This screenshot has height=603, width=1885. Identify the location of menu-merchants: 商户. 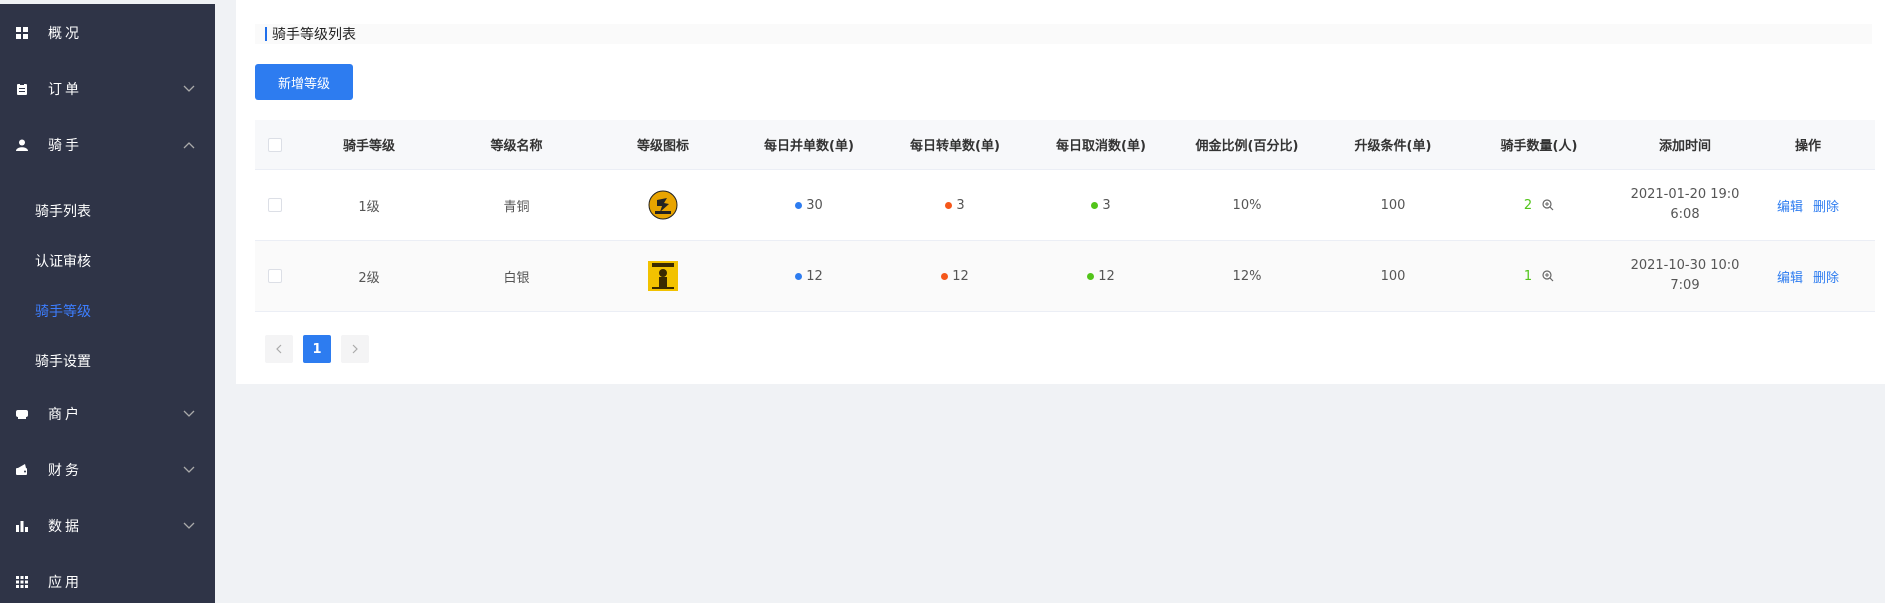
(107, 414).